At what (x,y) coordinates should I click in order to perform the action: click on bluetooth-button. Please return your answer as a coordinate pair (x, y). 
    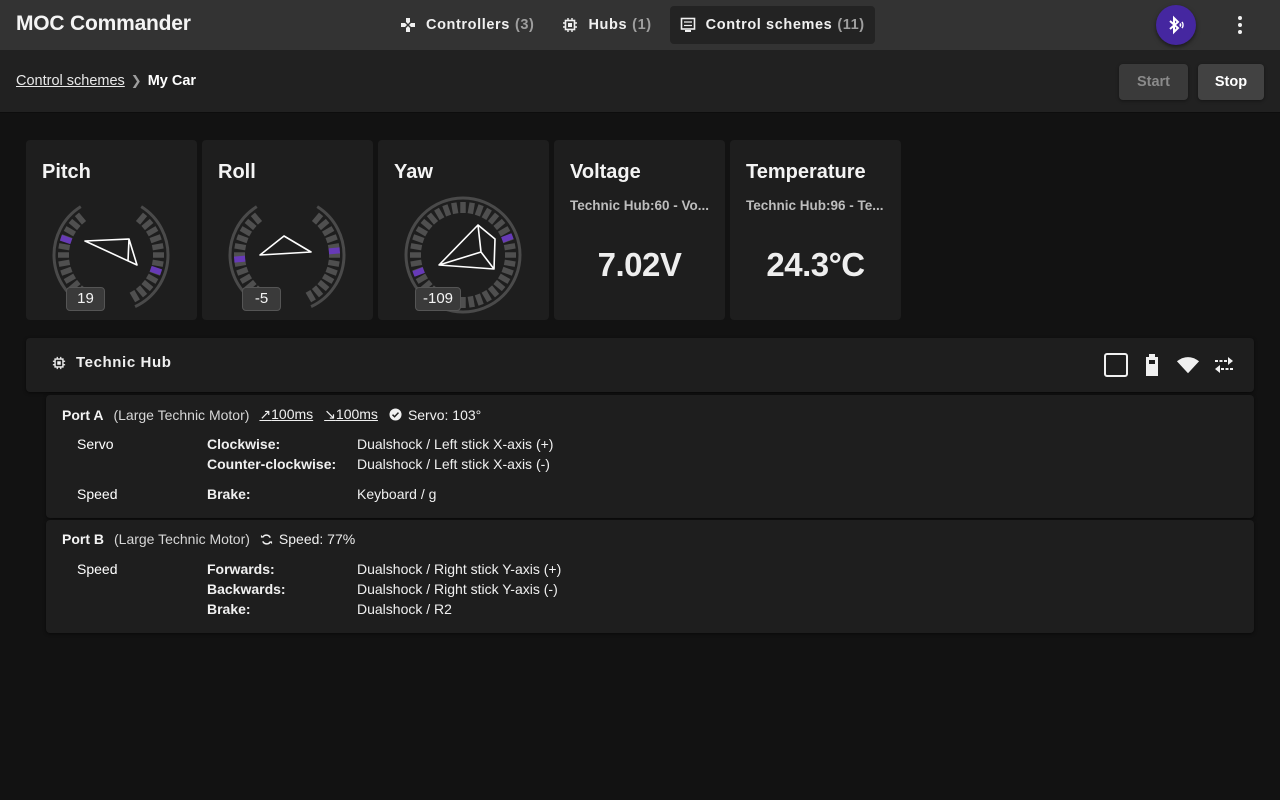
    Looking at the image, I should click on (1176, 25).